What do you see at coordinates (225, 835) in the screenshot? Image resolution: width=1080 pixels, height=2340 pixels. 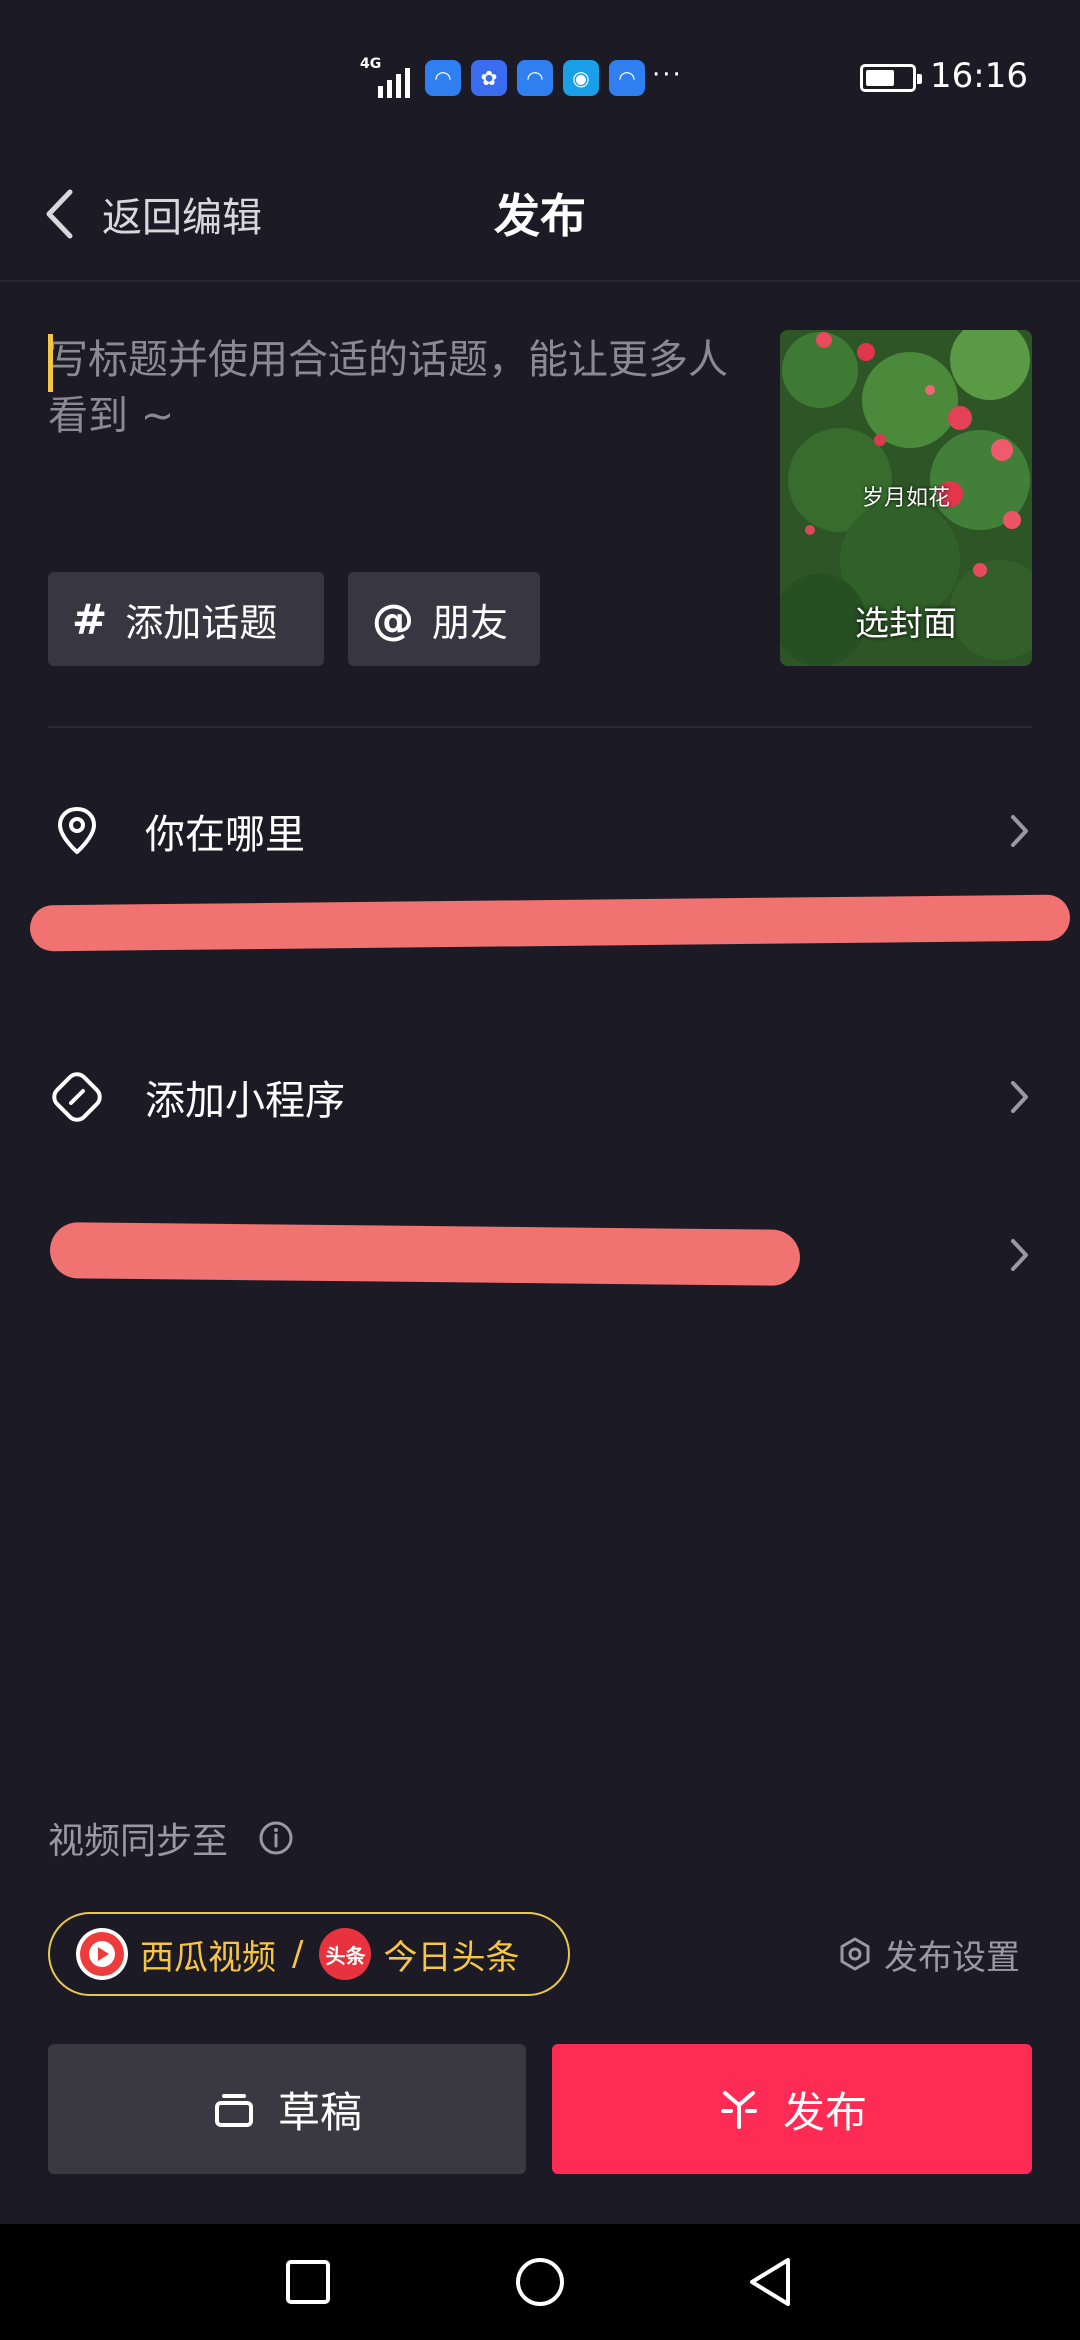 I see `location-label: 你在哪里` at bounding box center [225, 835].